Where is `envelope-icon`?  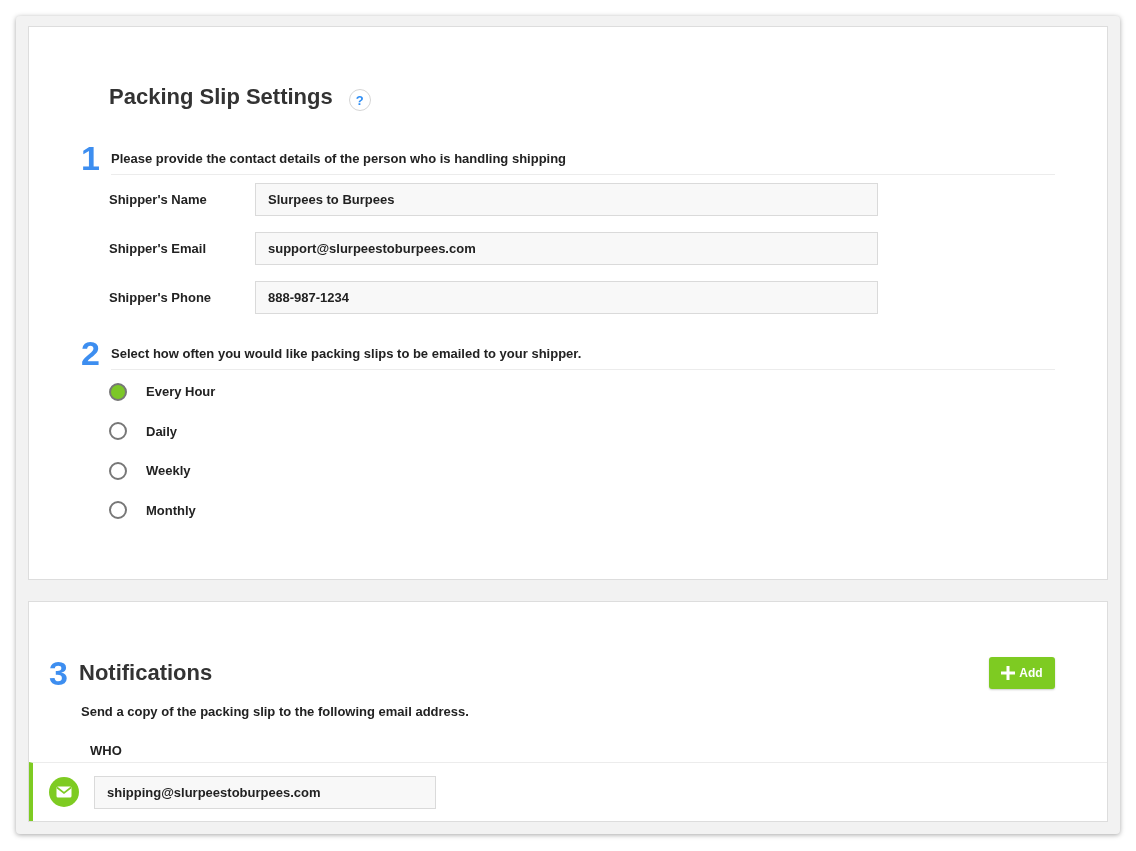
envelope-icon is located at coordinates (64, 792).